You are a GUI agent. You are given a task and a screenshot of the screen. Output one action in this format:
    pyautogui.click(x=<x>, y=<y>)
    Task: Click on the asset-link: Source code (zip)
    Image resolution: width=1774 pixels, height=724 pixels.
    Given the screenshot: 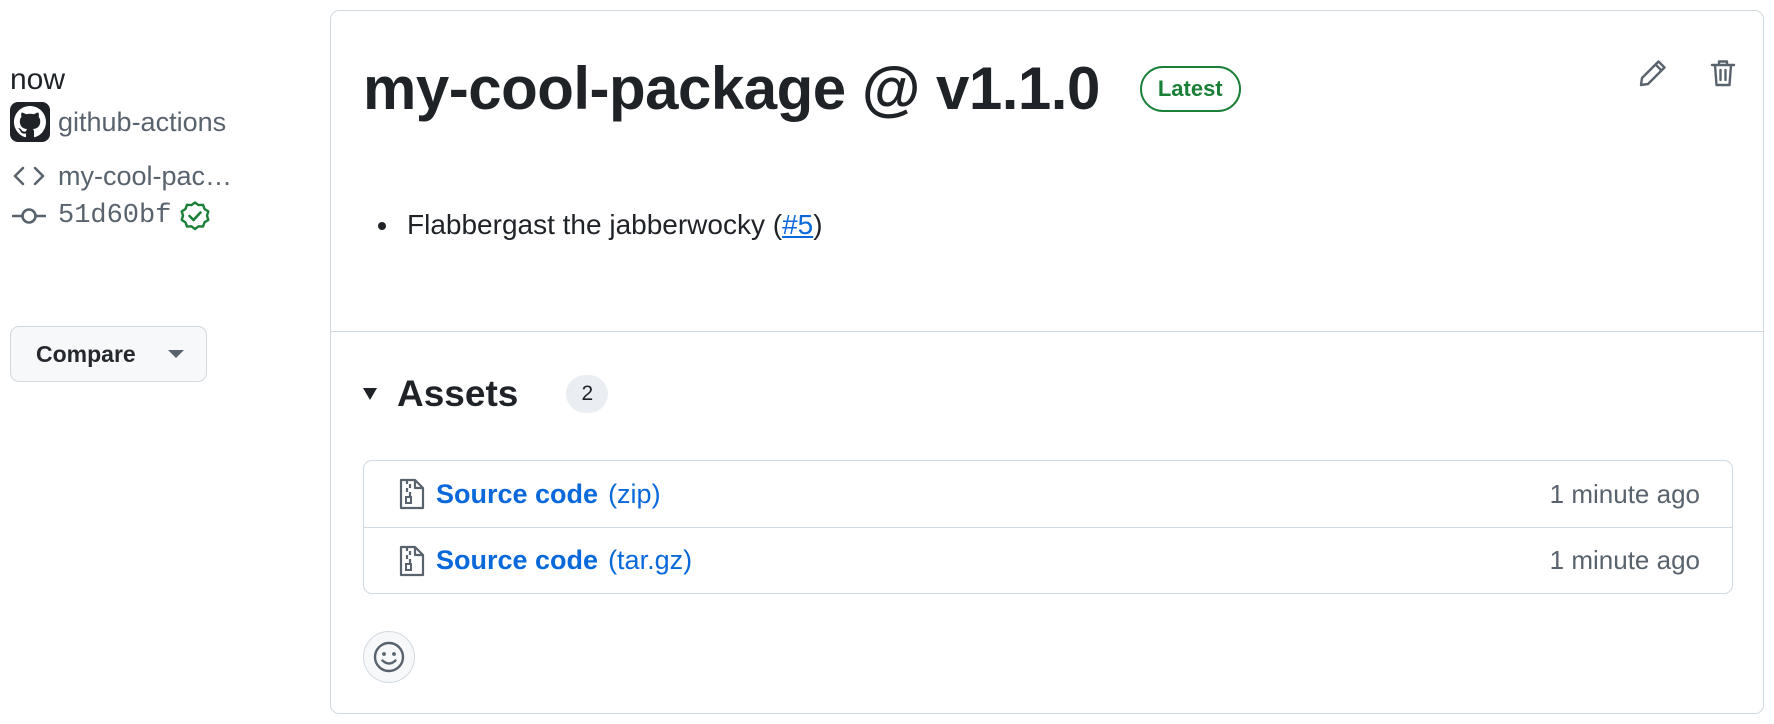 What is the action you would take?
    pyautogui.click(x=529, y=494)
    